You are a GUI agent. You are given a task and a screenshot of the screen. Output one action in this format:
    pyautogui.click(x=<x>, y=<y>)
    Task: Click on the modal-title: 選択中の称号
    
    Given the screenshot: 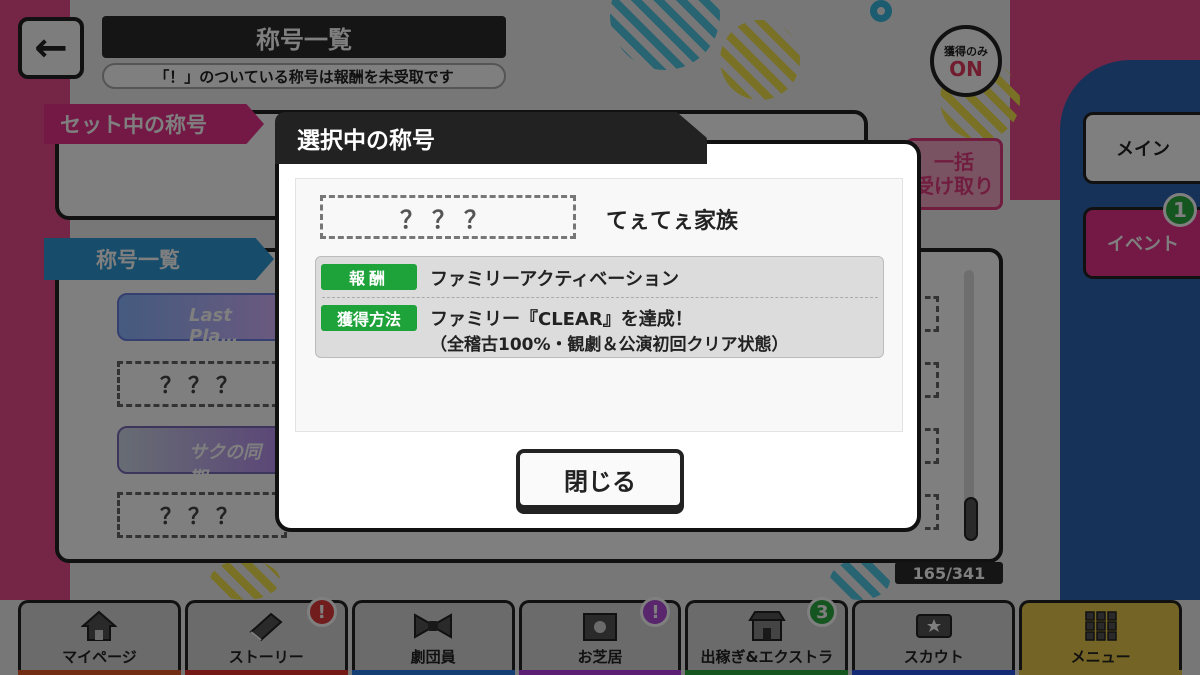 What is the action you would take?
    pyautogui.click(x=491, y=138)
    